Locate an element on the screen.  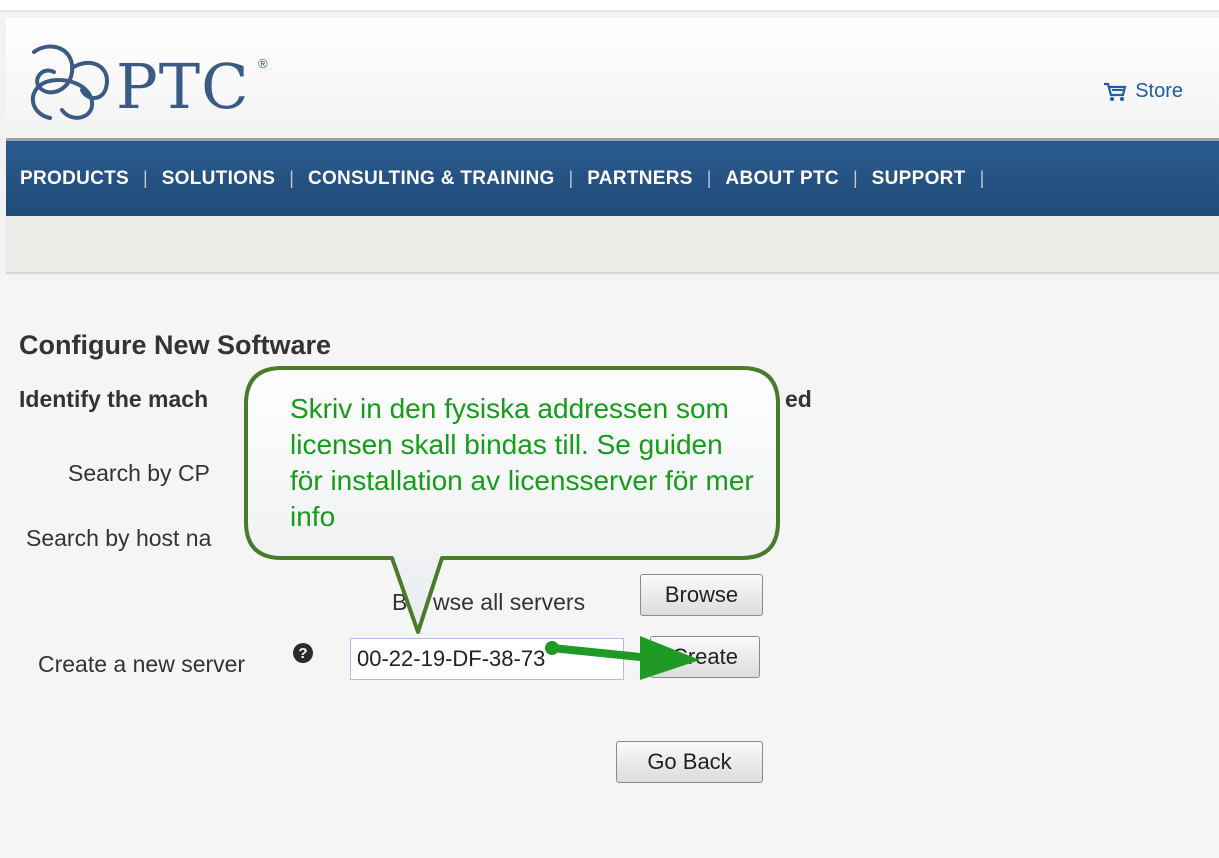
server-mac-input is located at coordinates (487, 659).